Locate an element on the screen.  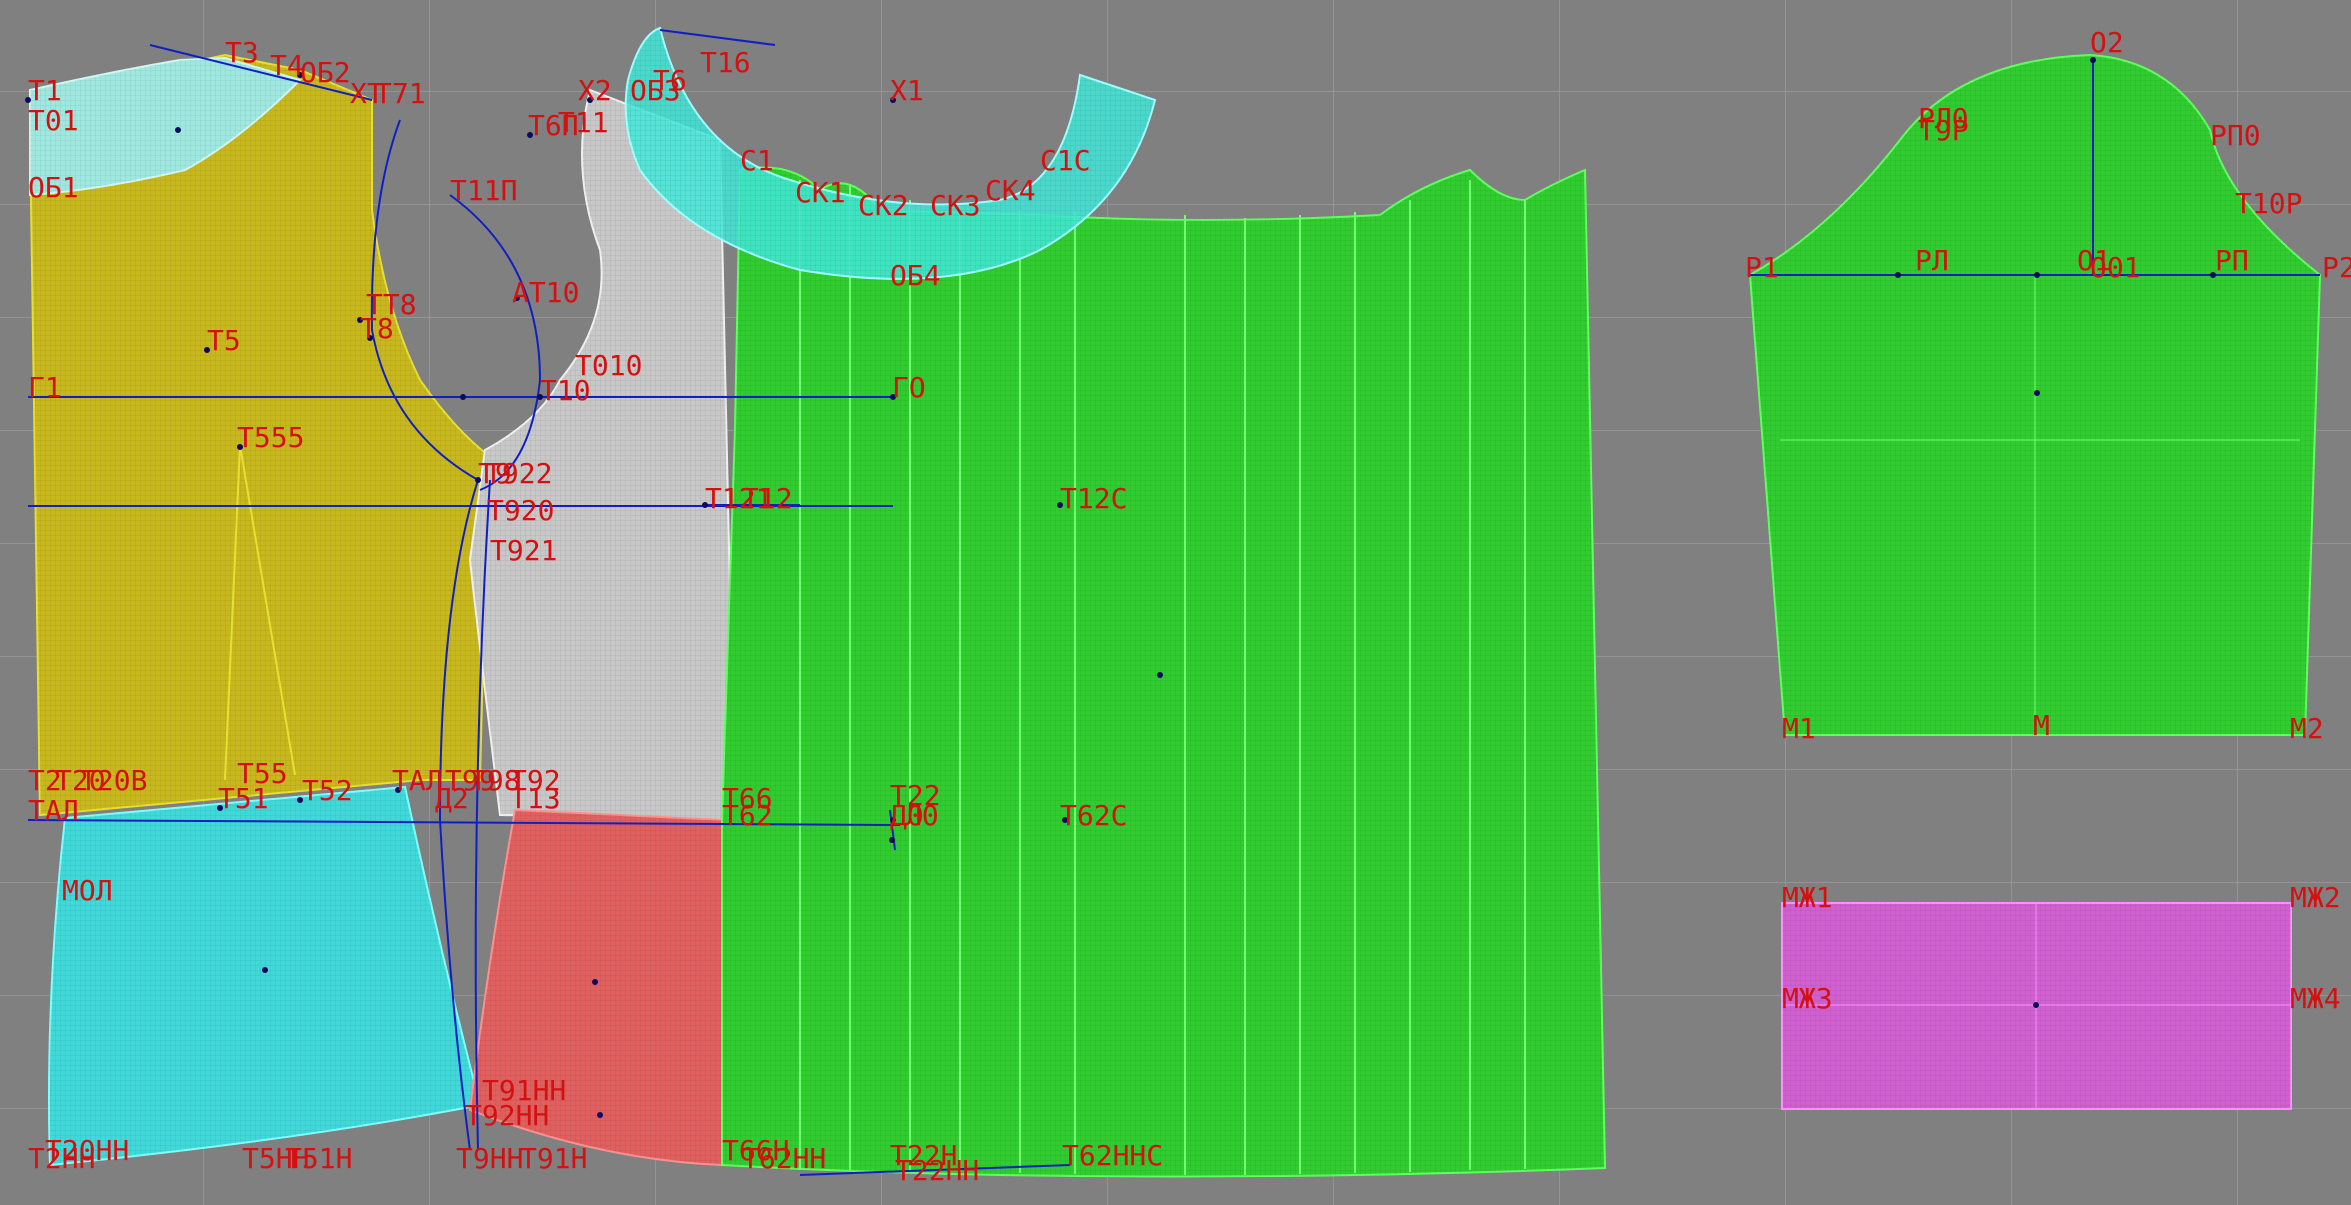
label-t10r: T10P is located at coordinates (2268, 203).